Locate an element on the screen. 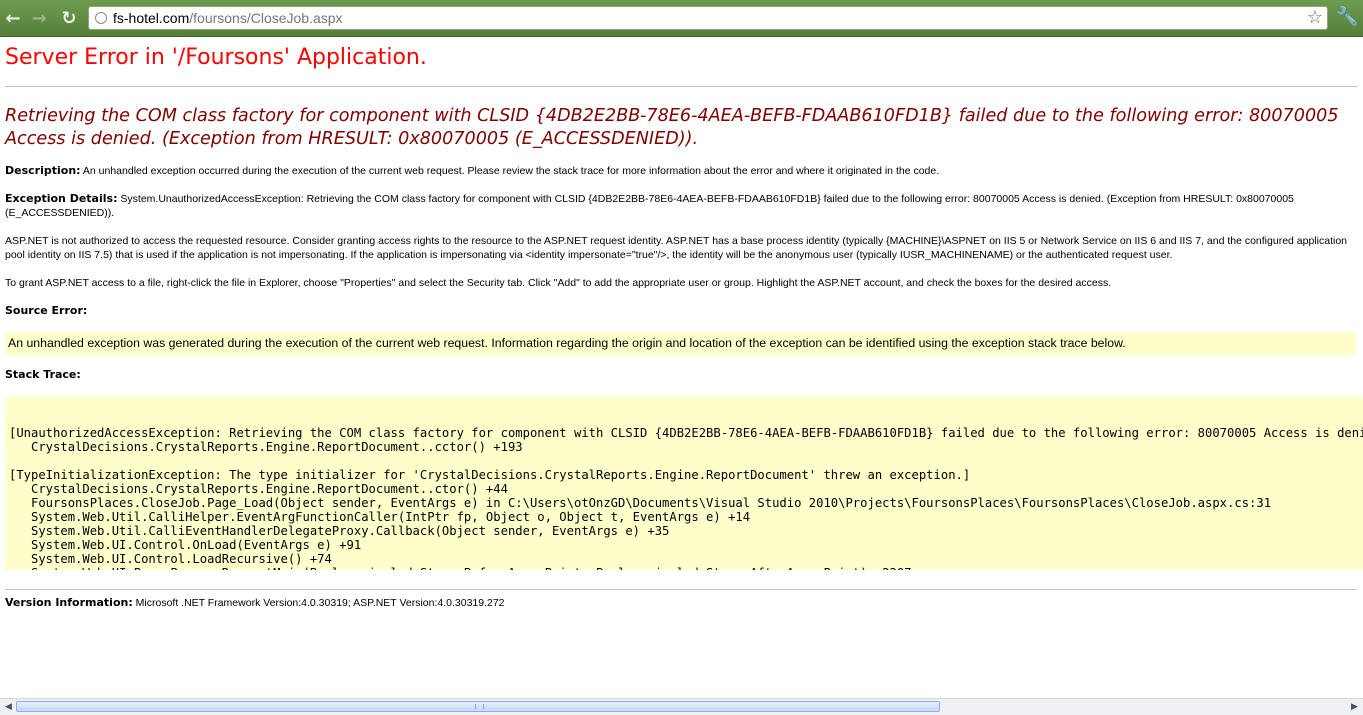 The image size is (1363, 715). star-icon: ☆ is located at coordinates (1315, 18).